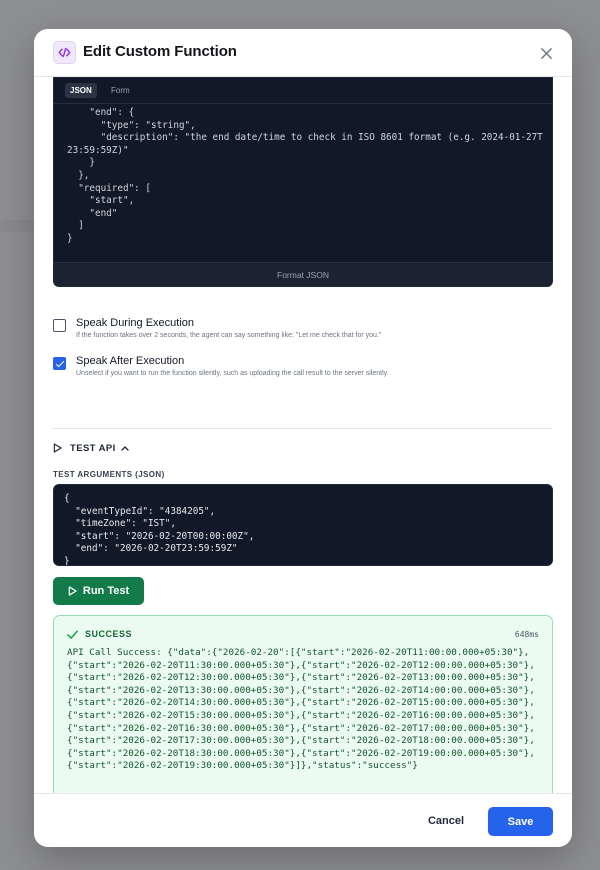  What do you see at coordinates (303, 428) in the screenshot?
I see `section-divider` at bounding box center [303, 428].